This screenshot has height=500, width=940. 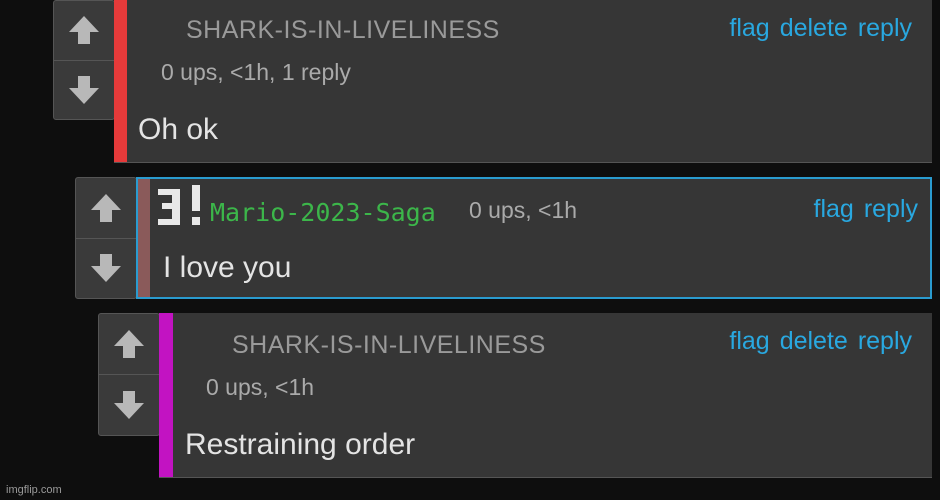 I want to click on pixel-3-exclamation-icon, so click(x=179, y=205).